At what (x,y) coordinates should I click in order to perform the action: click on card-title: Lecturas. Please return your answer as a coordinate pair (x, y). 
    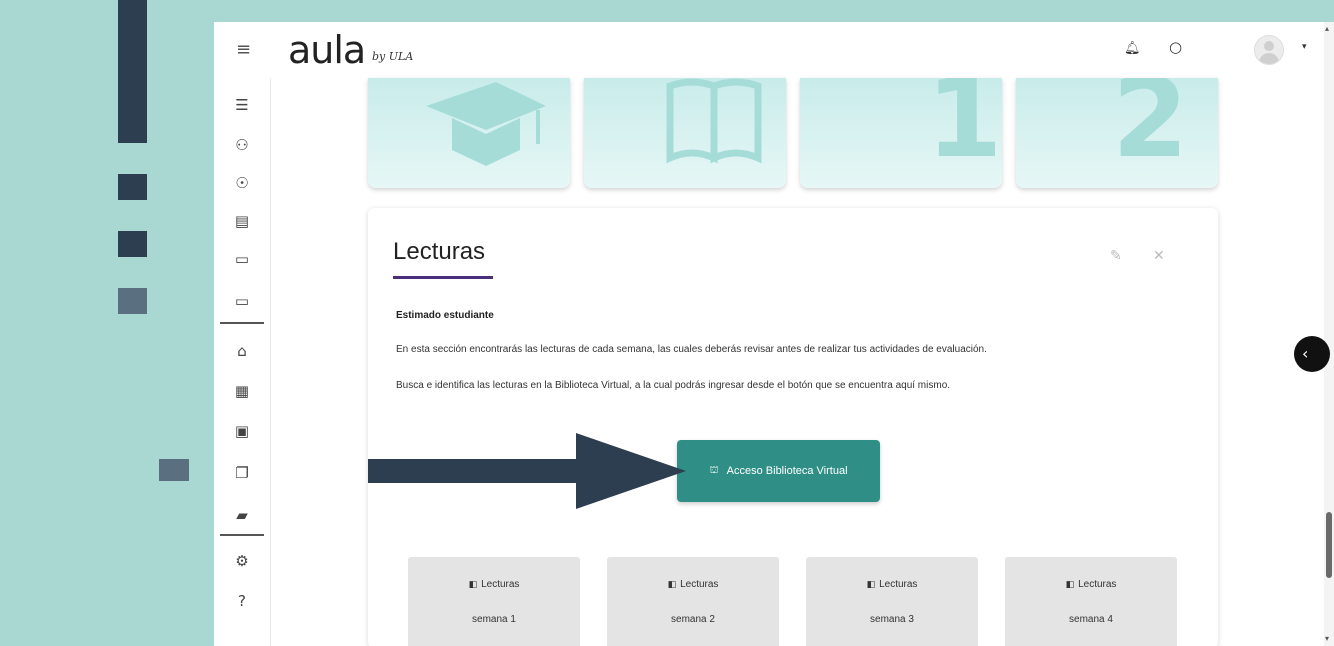
    Looking at the image, I should click on (439, 251).